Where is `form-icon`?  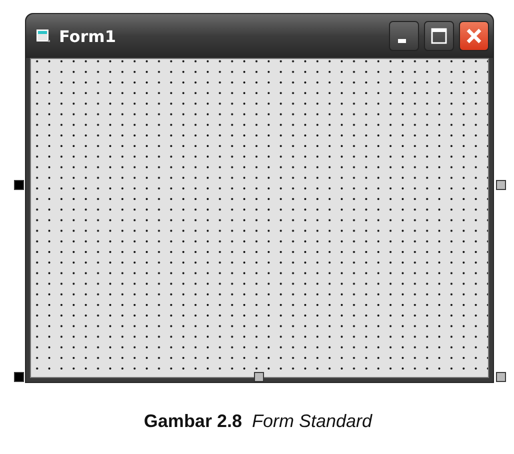
form-icon is located at coordinates (44, 36).